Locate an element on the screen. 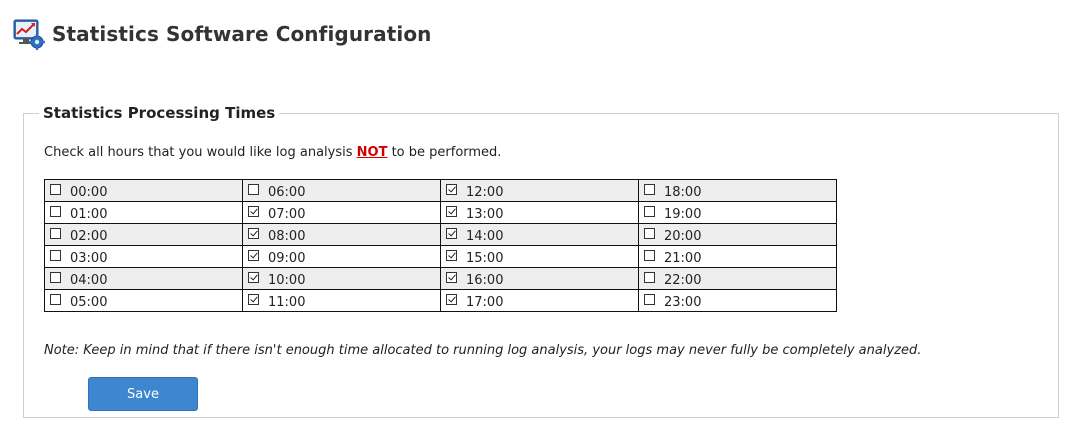  hour-cell: 17:00 is located at coordinates (539, 300).